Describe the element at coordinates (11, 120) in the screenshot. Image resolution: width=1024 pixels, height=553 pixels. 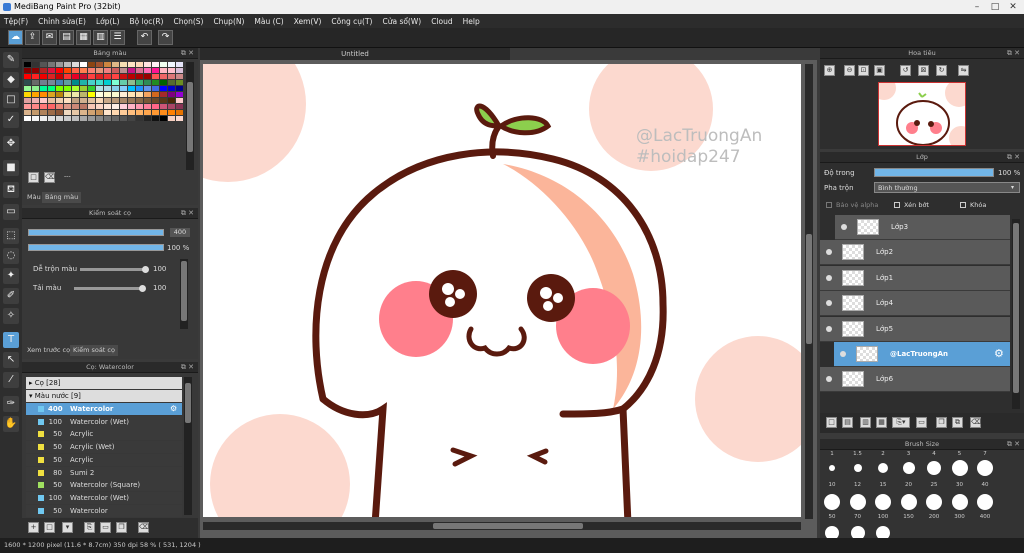
I see `pen-tool-icon: ✓` at that location.